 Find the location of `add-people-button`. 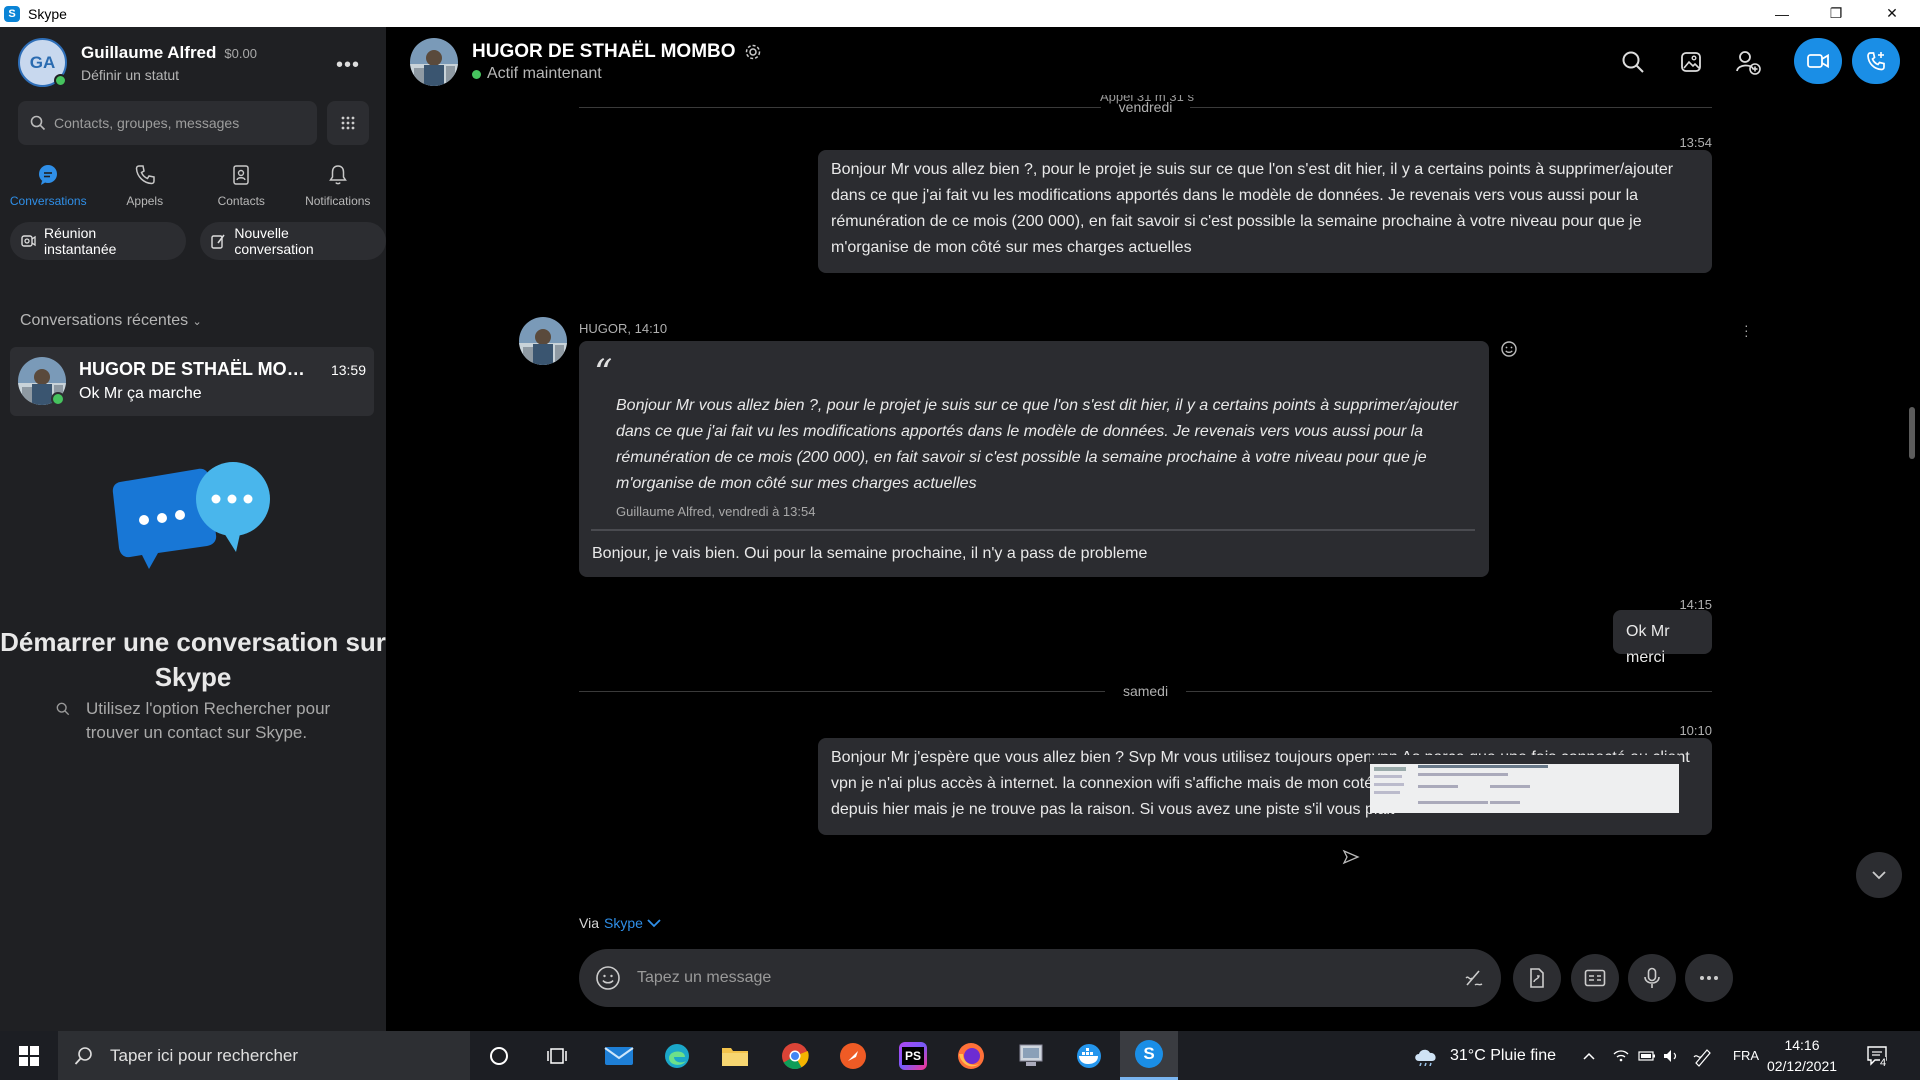

add-people-button is located at coordinates (1748, 62).